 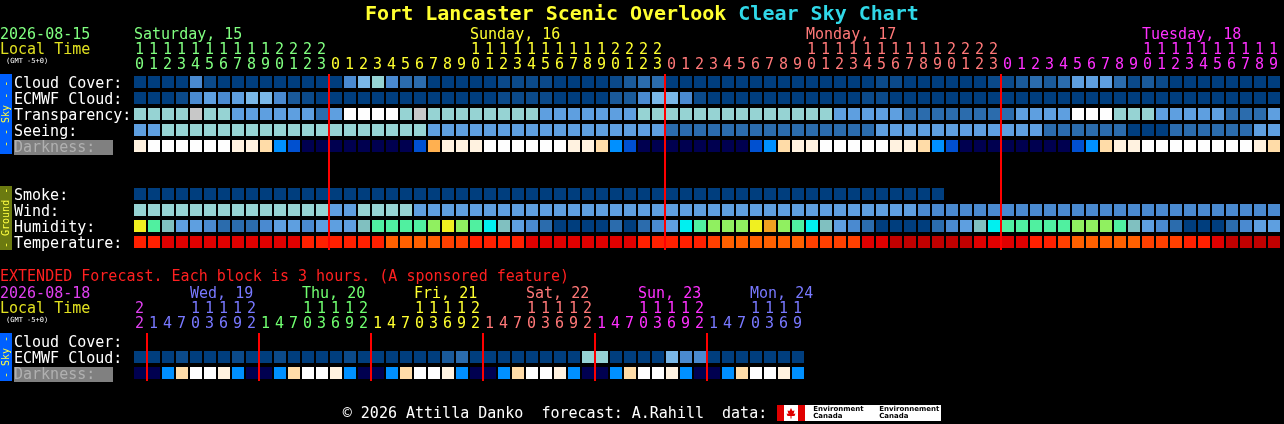 What do you see at coordinates (41, 195) in the screenshot?
I see `row-label: Smoke:` at bounding box center [41, 195].